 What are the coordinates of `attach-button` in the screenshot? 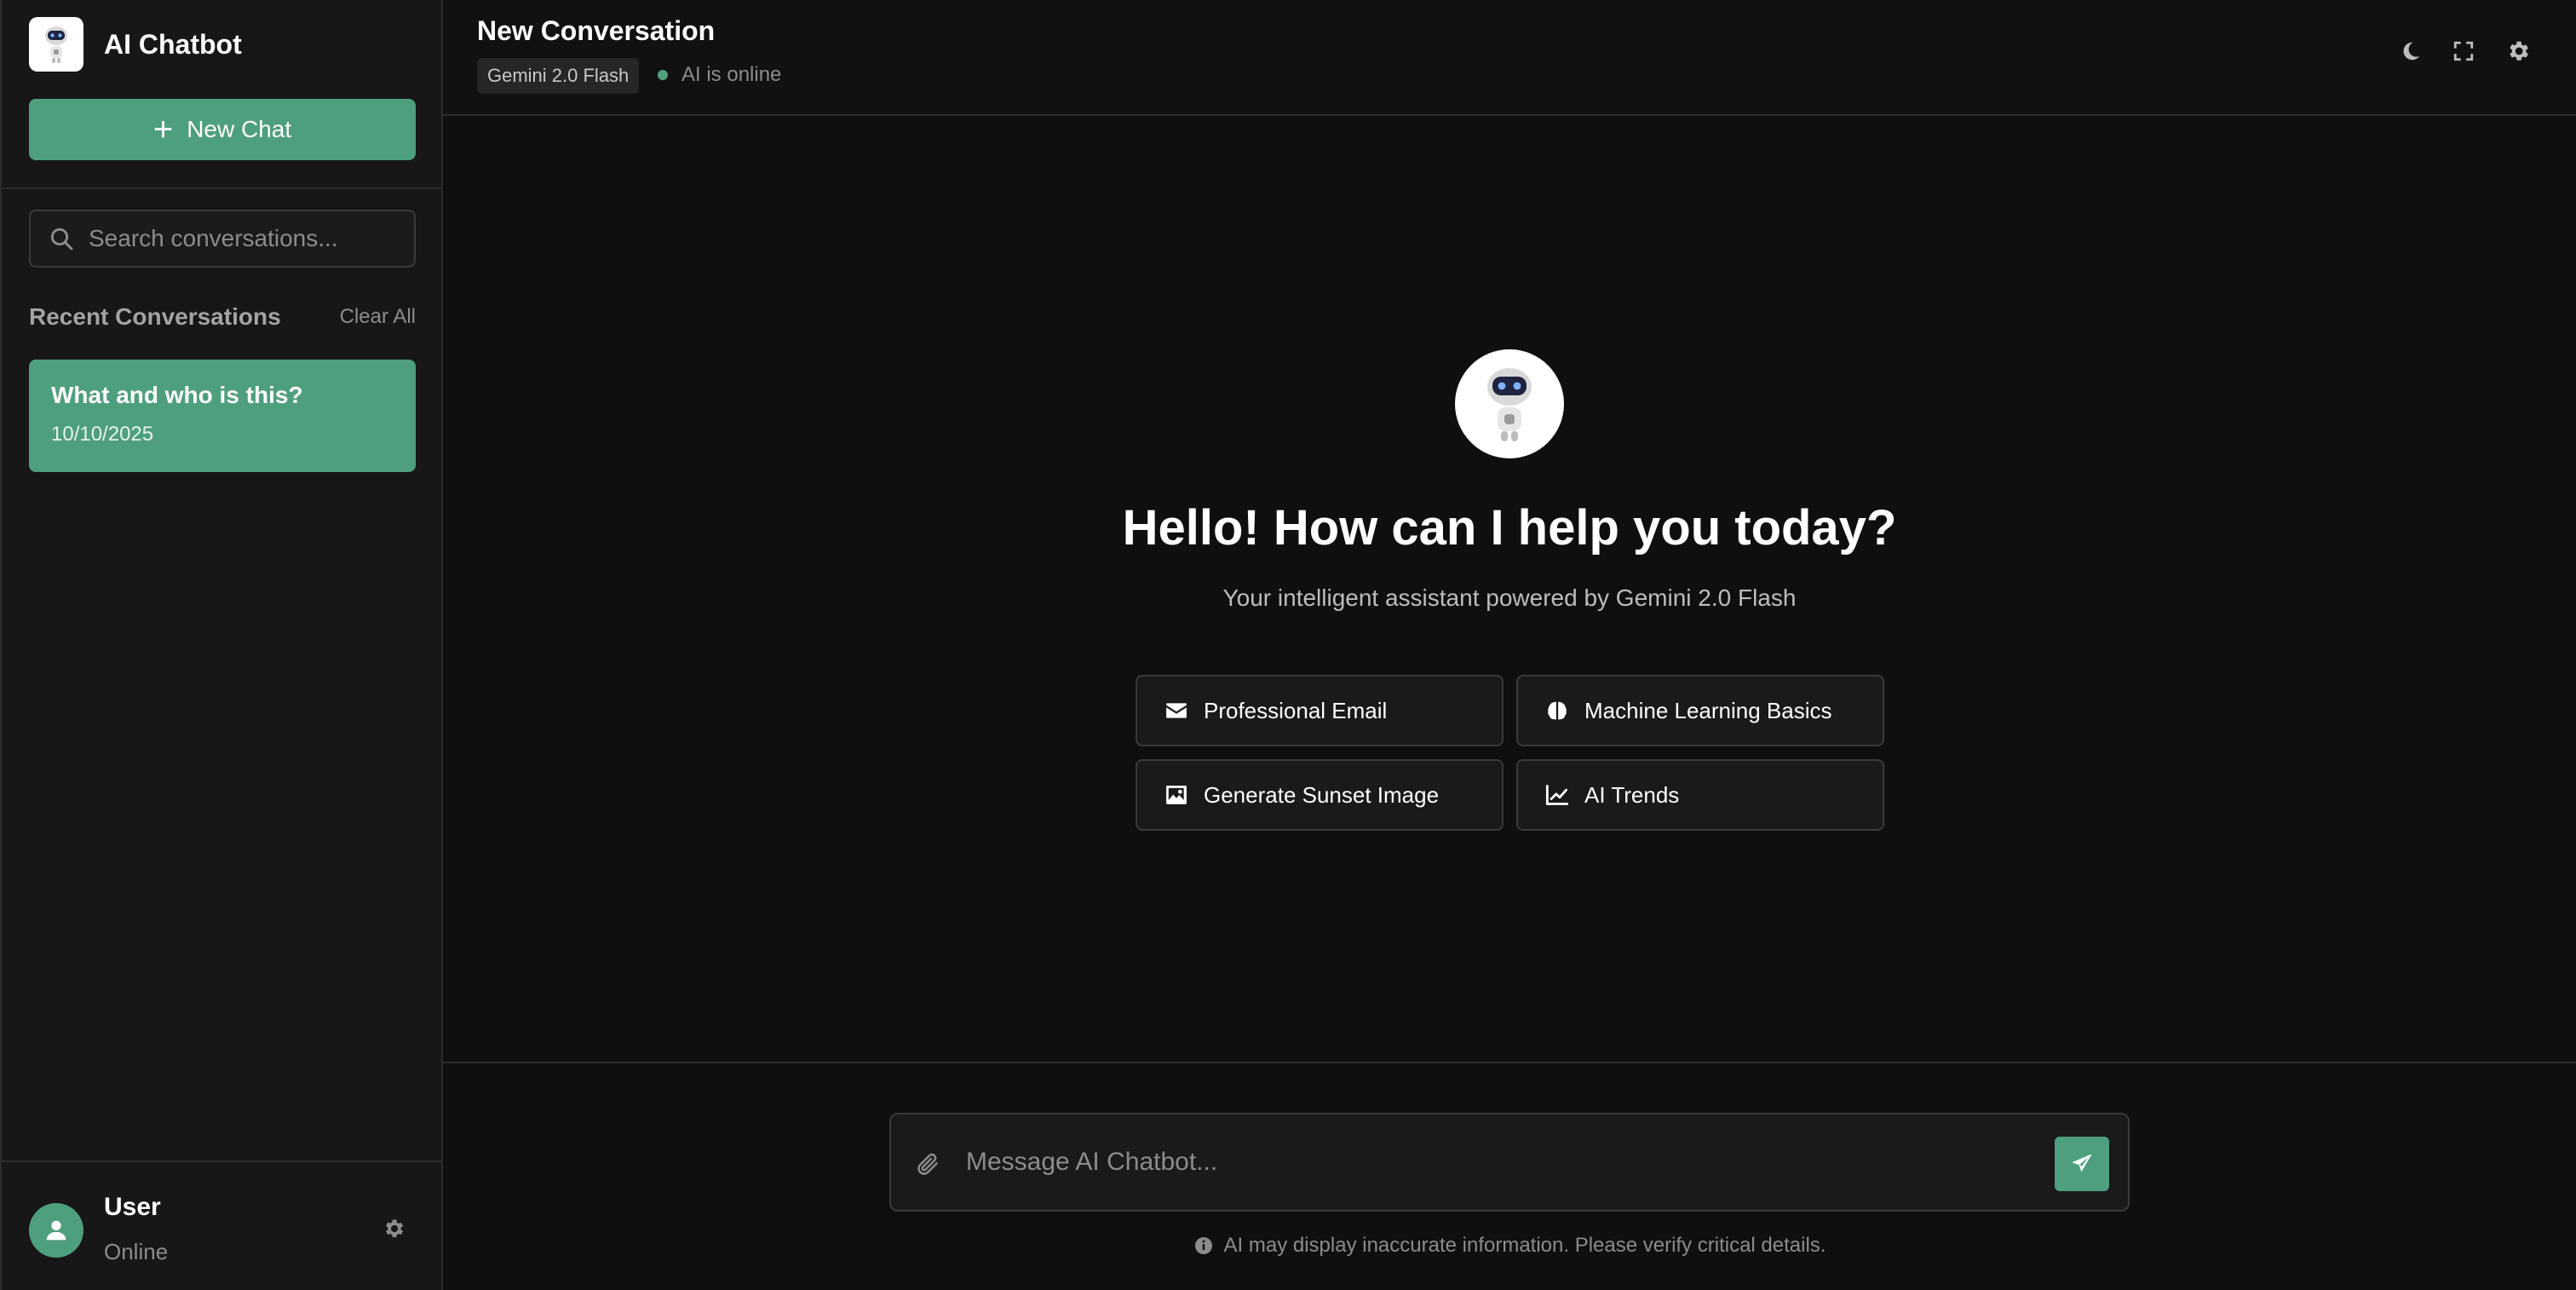 It's located at (927, 1166).